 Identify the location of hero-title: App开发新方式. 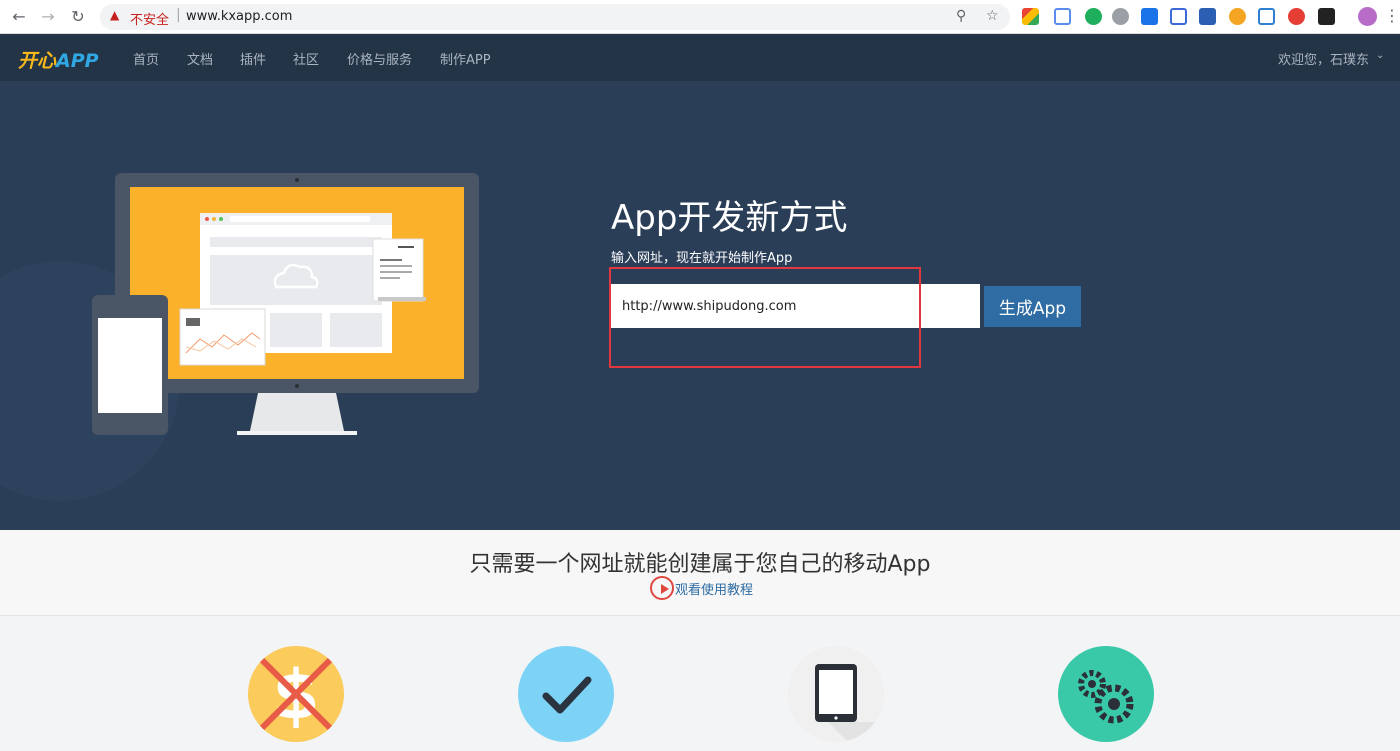
(729, 218).